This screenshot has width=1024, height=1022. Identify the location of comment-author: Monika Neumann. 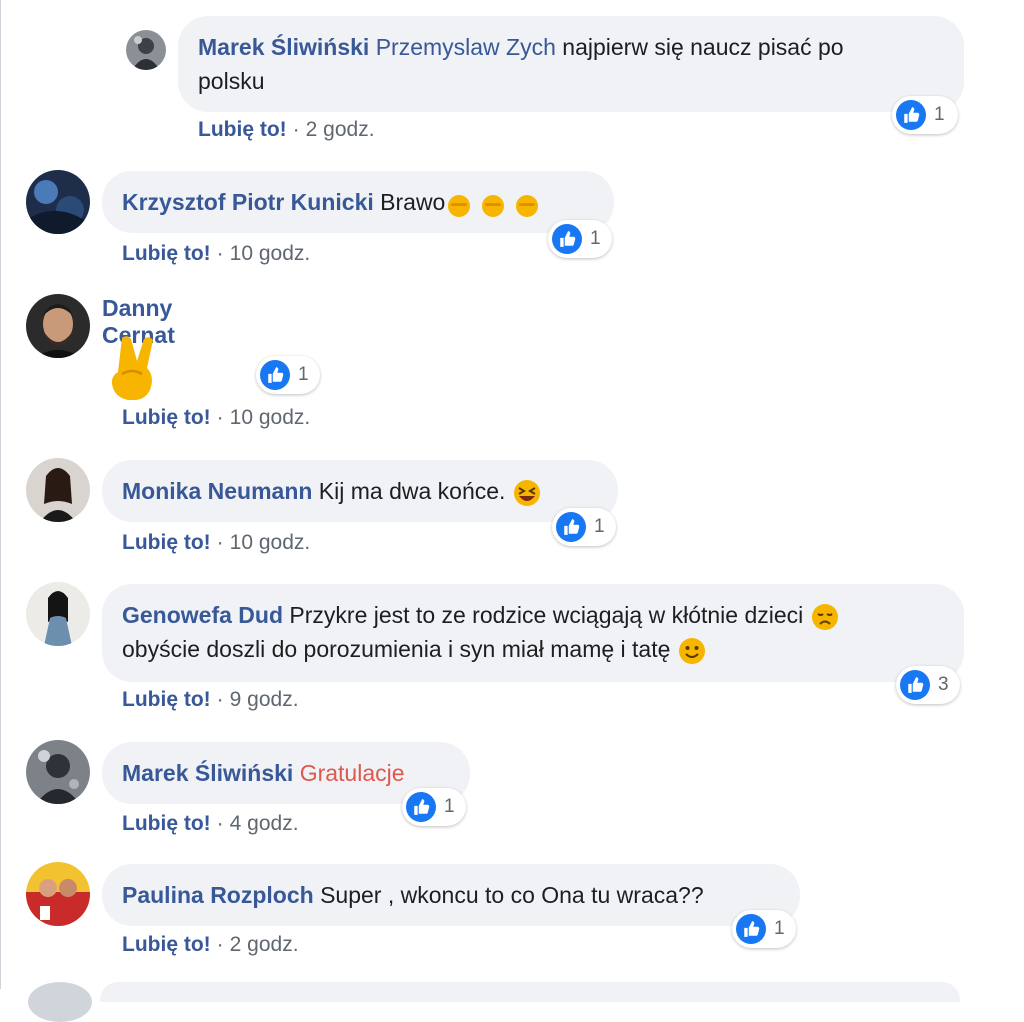
(217, 491).